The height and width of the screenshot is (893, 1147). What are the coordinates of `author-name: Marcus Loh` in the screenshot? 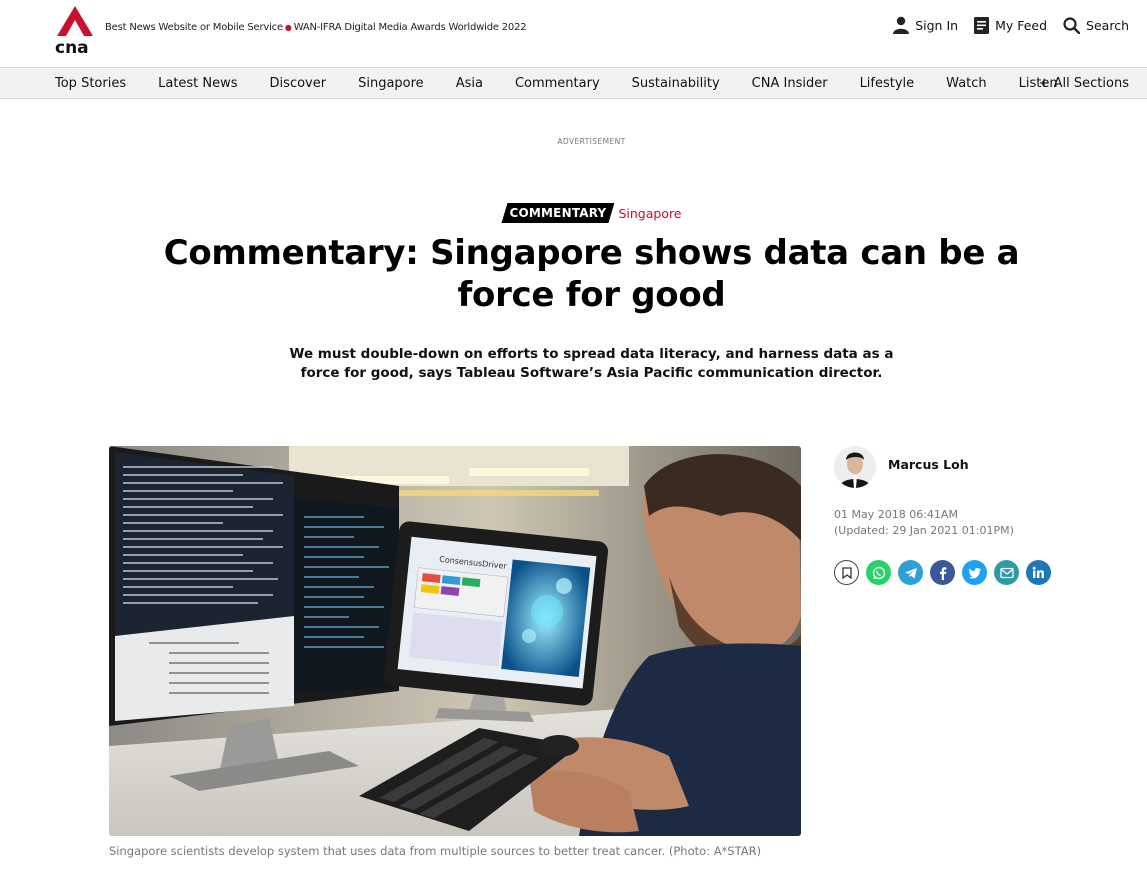 It's located at (928, 464).